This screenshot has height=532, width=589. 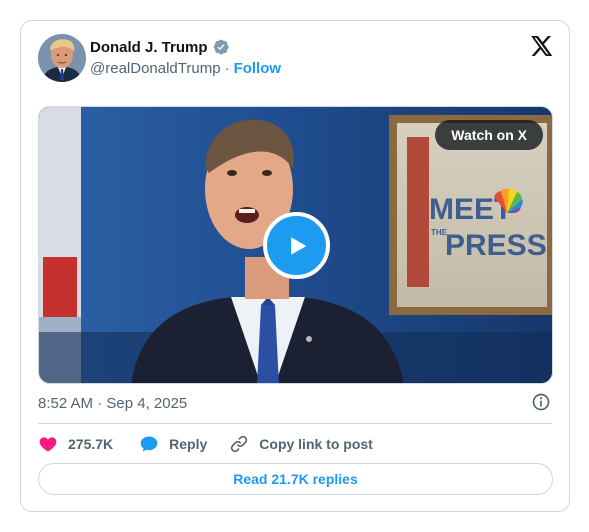 I want to click on heart-icon, so click(x=48, y=444).